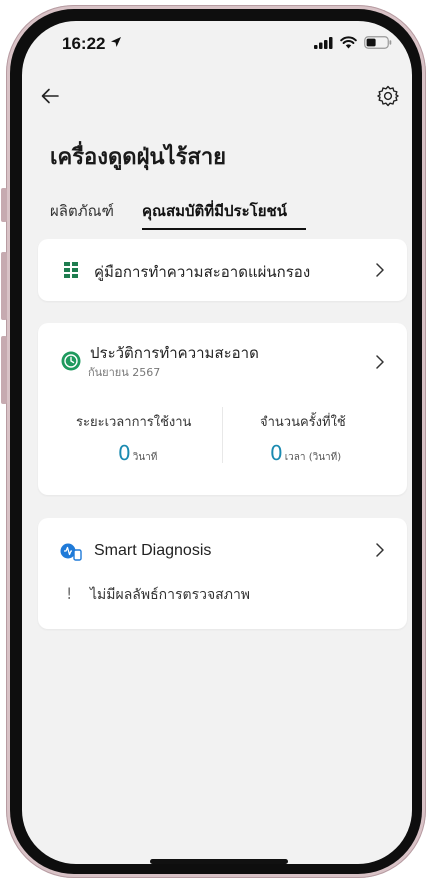 This screenshot has width=434, height=883. Describe the element at coordinates (82, 211) in the screenshot. I see `tab-products: ผลิตภัณฑ์` at that location.